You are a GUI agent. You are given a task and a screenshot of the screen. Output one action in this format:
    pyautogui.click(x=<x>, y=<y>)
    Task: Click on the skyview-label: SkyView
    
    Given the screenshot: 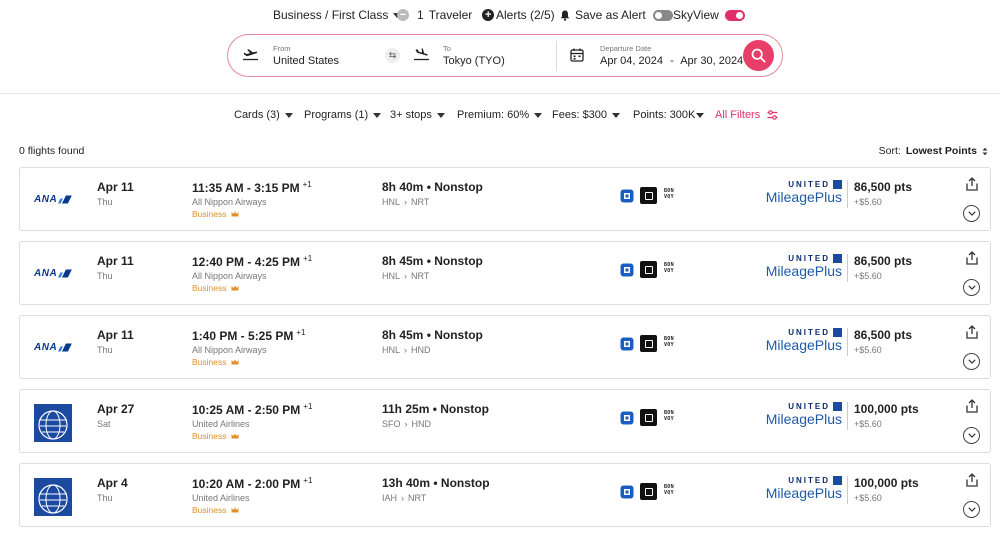 What is the action you would take?
    pyautogui.click(x=696, y=15)
    